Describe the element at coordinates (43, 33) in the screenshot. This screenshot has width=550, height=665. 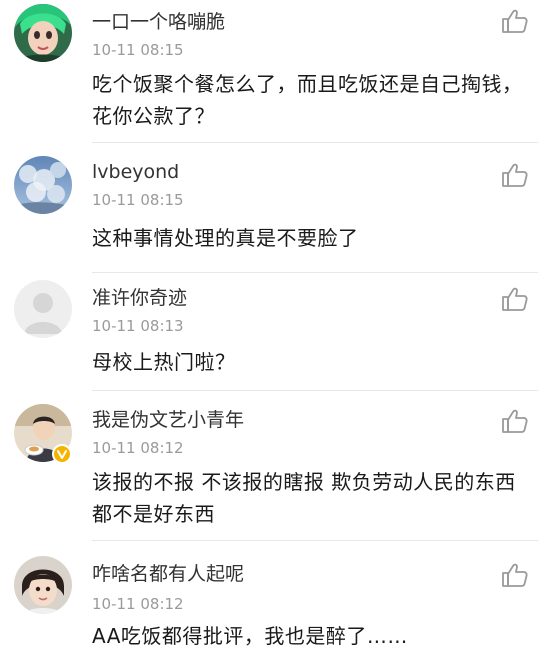
I see `green-hair-avatar-icon` at that location.